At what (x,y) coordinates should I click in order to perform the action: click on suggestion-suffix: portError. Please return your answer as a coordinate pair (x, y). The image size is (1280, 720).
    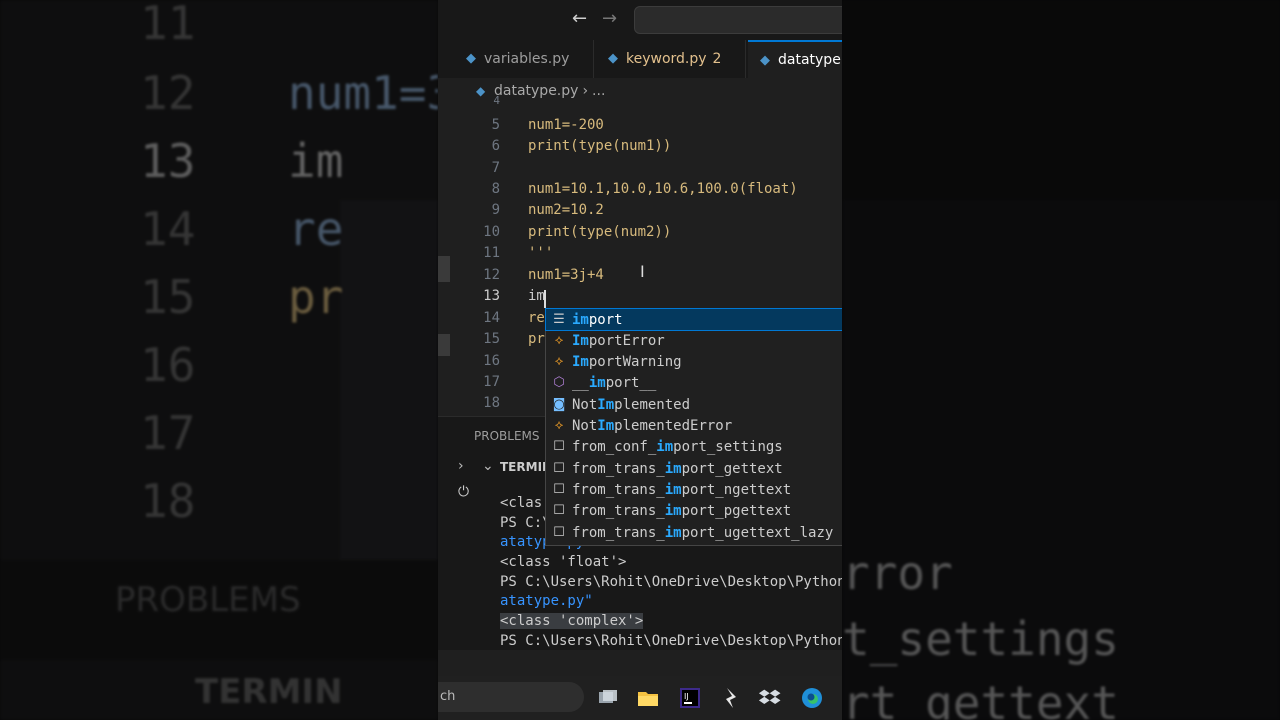
    Looking at the image, I should click on (626, 340).